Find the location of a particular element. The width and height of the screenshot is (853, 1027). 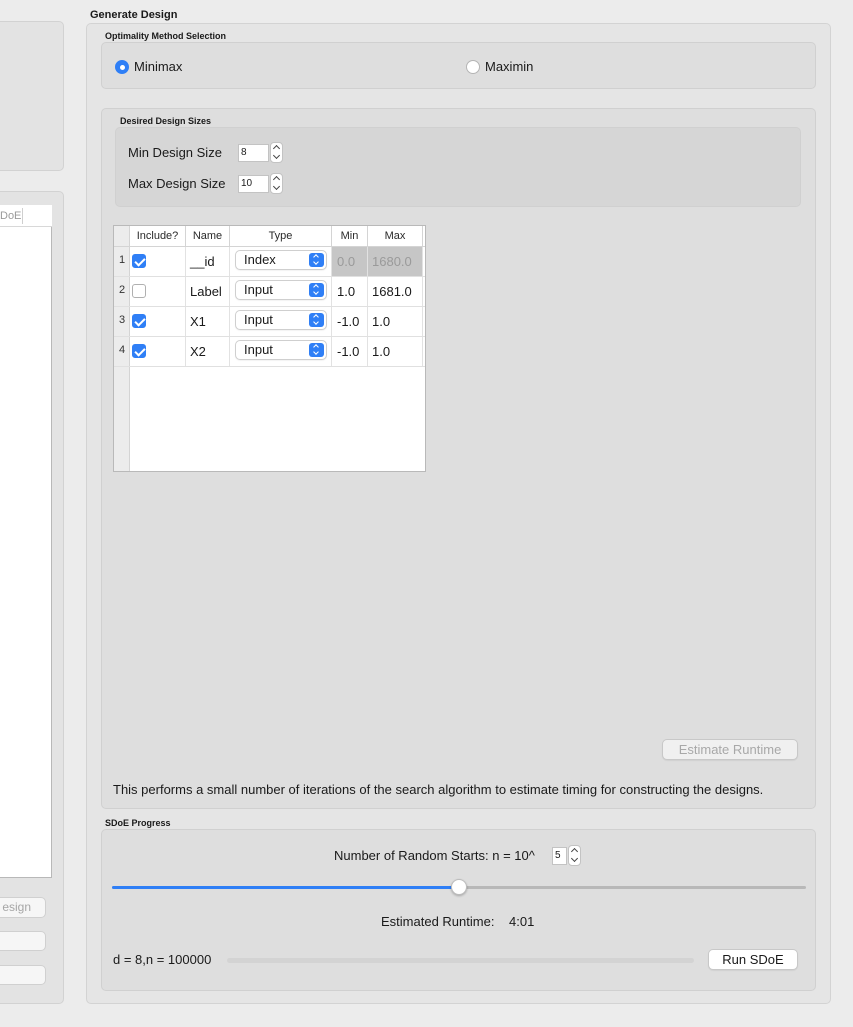

table-cell-min: 1.0 is located at coordinates (346, 291).